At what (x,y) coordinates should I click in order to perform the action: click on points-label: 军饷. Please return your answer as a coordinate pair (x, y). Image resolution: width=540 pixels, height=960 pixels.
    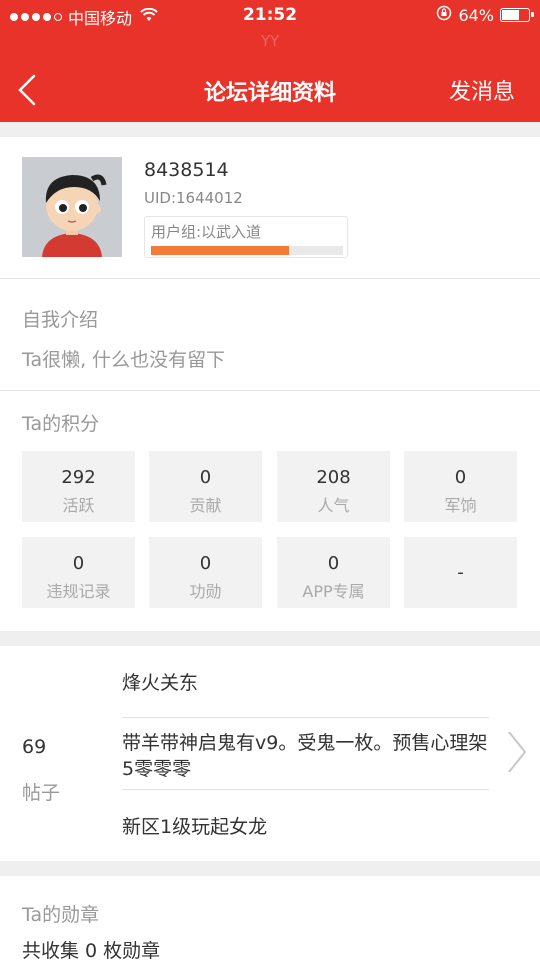
    Looking at the image, I should click on (460, 505).